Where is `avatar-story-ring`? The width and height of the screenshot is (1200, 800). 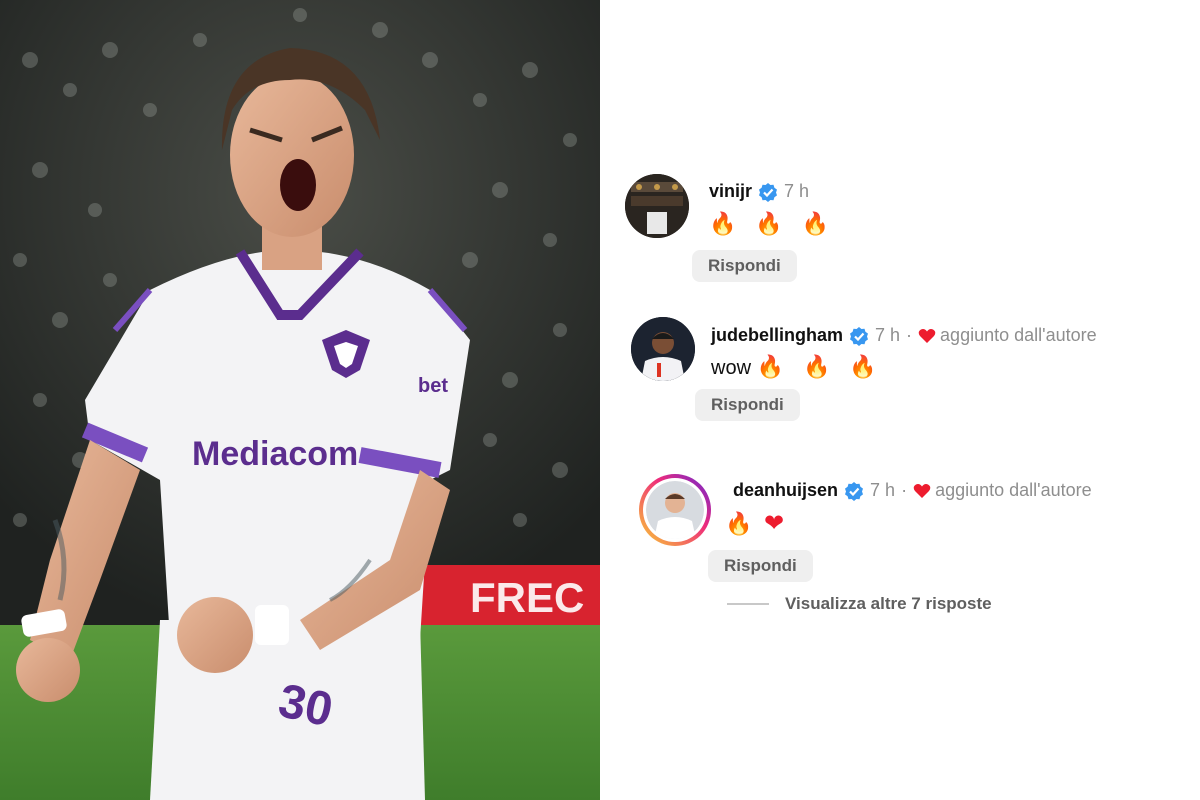 avatar-story-ring is located at coordinates (675, 510).